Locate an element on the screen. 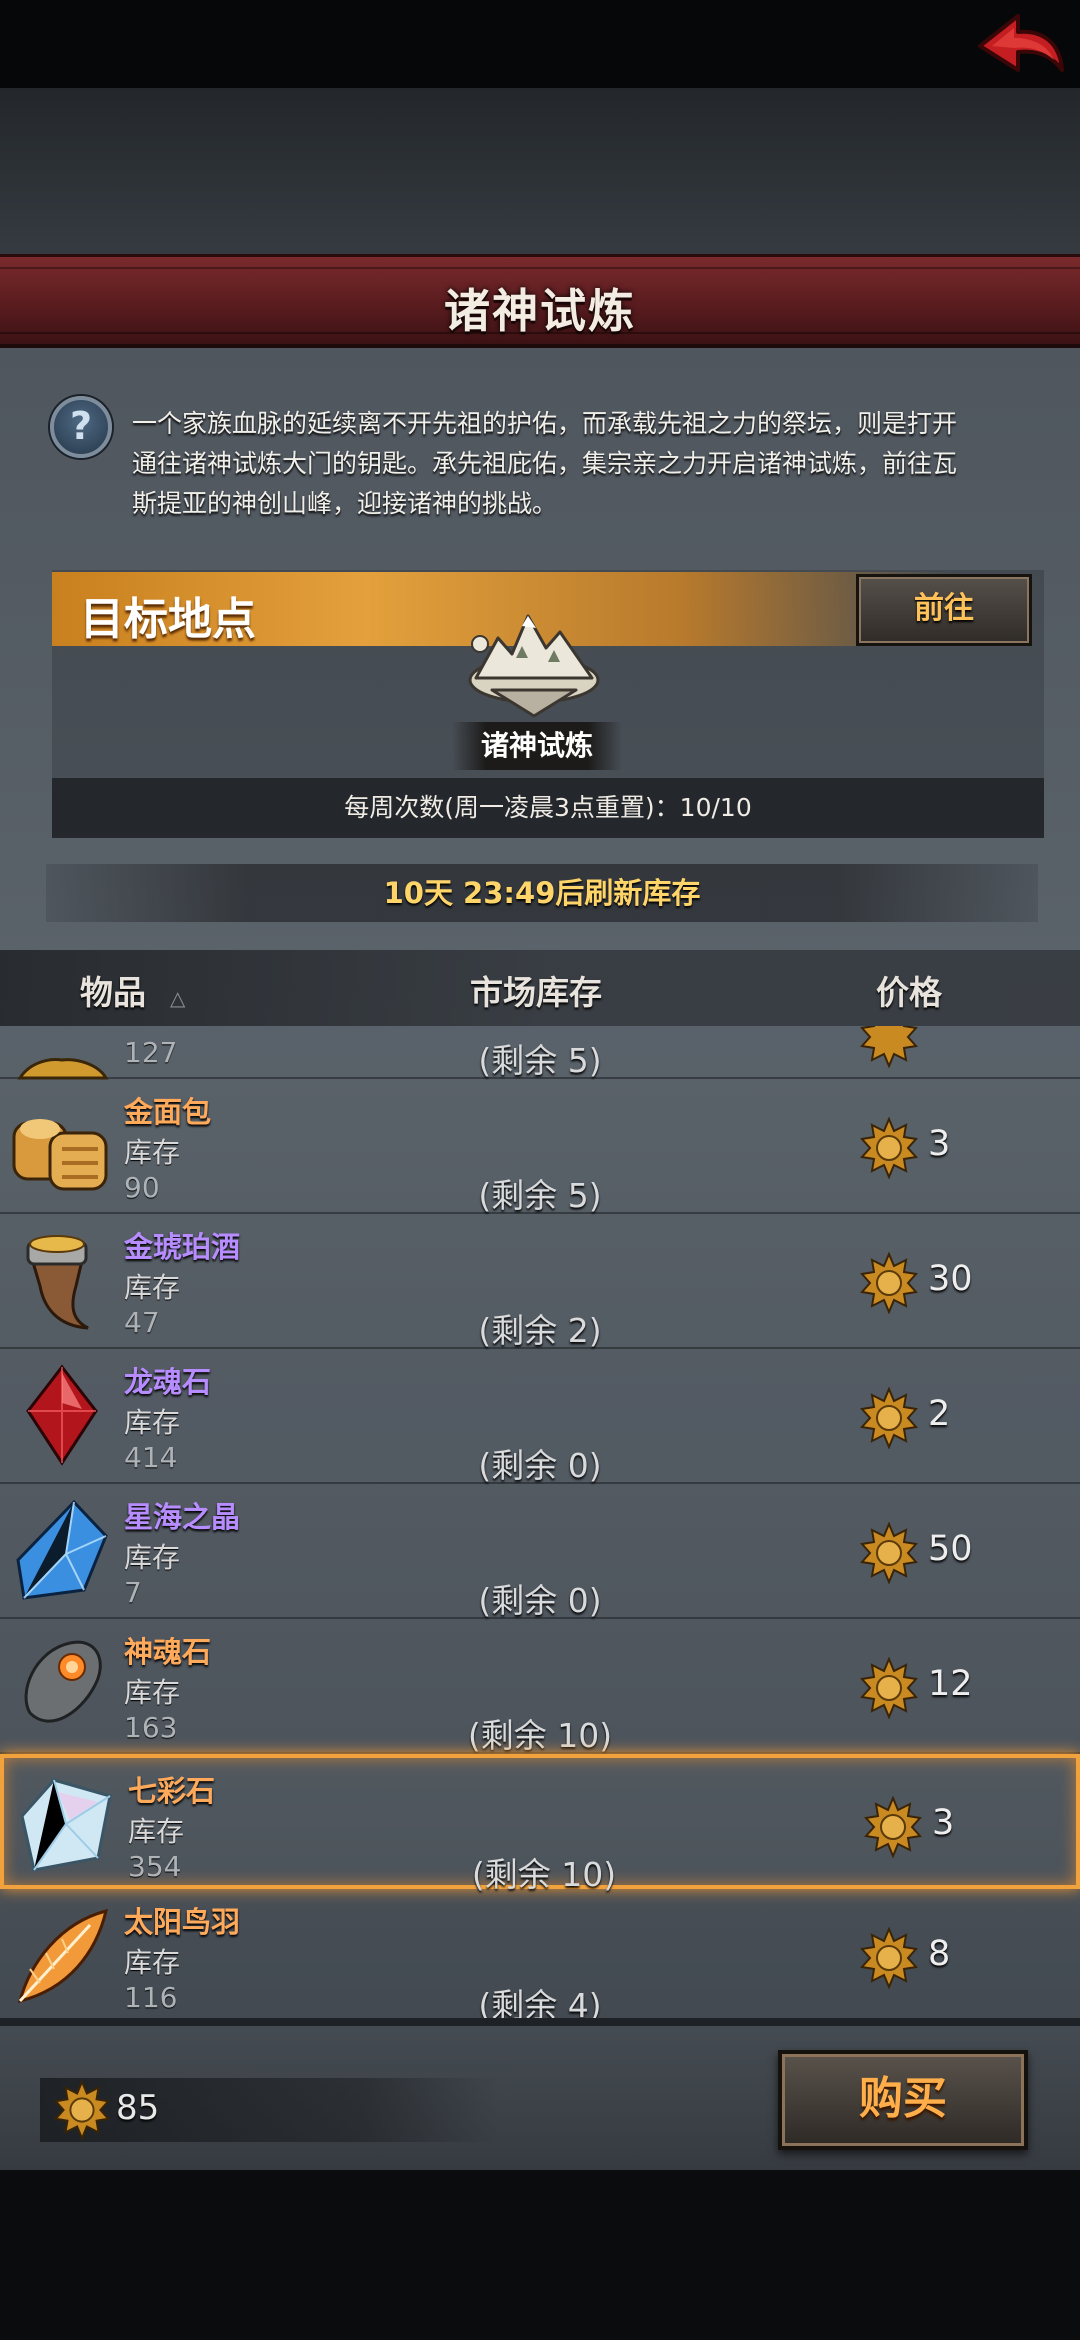 This screenshot has width=1080, height=2340. item-name: 七彩石 is located at coordinates (172, 1791).